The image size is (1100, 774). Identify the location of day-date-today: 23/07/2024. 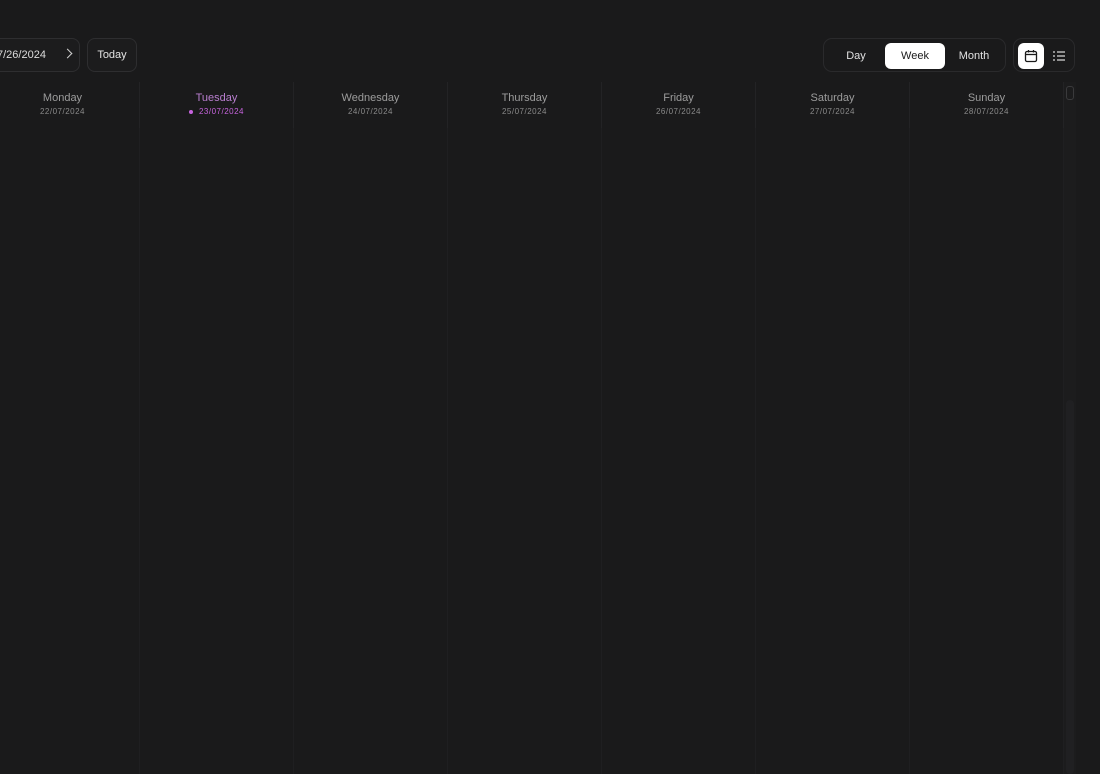
(216, 111).